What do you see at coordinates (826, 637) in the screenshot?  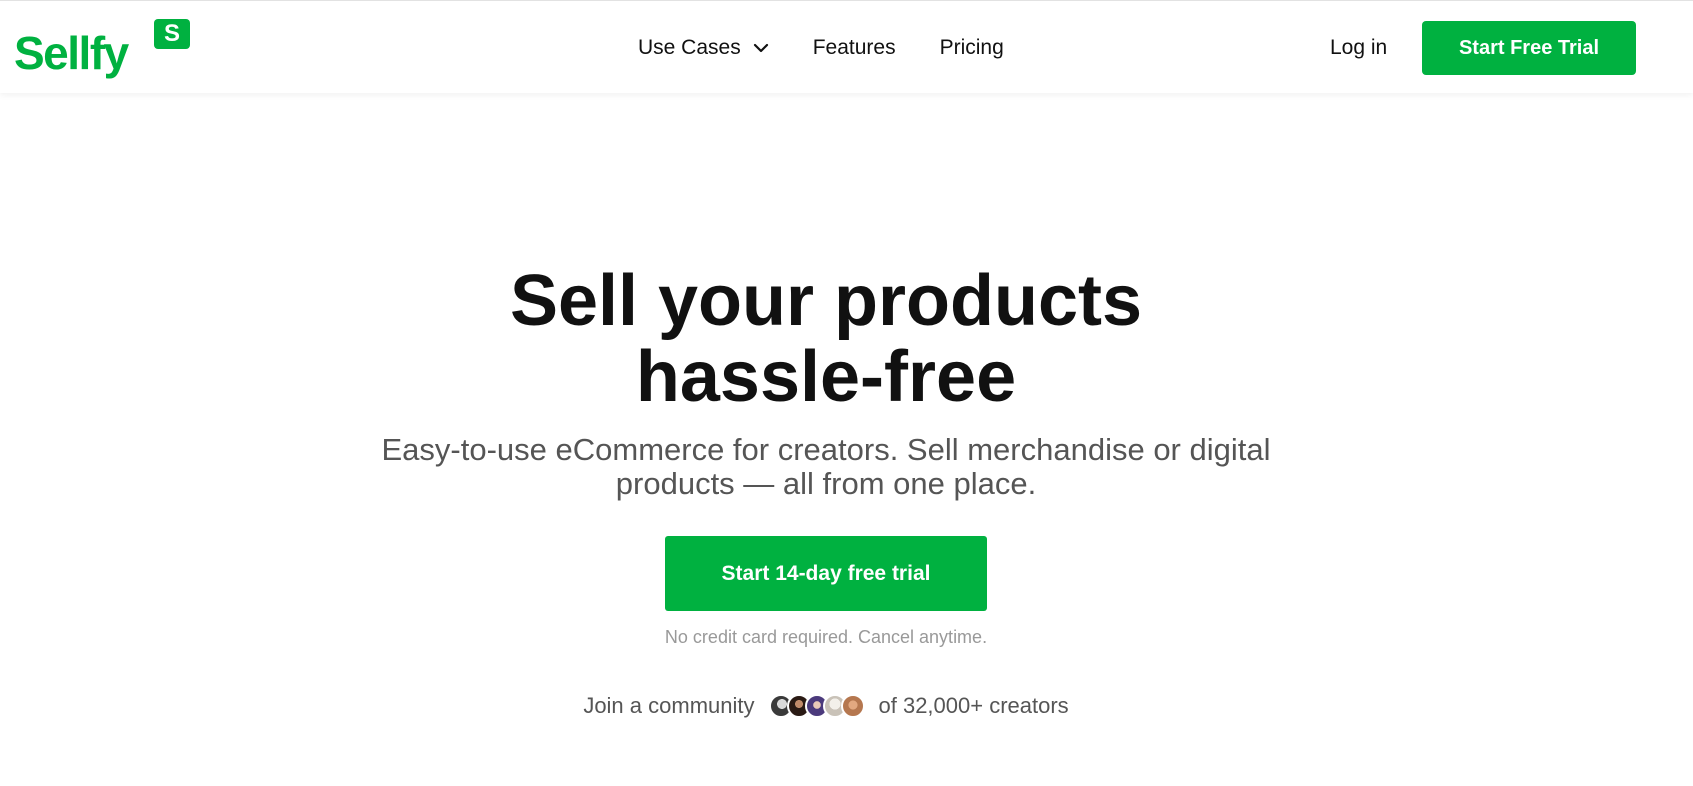 I see `no-credit-card-note: No credit card required. Cancel anytime.` at bounding box center [826, 637].